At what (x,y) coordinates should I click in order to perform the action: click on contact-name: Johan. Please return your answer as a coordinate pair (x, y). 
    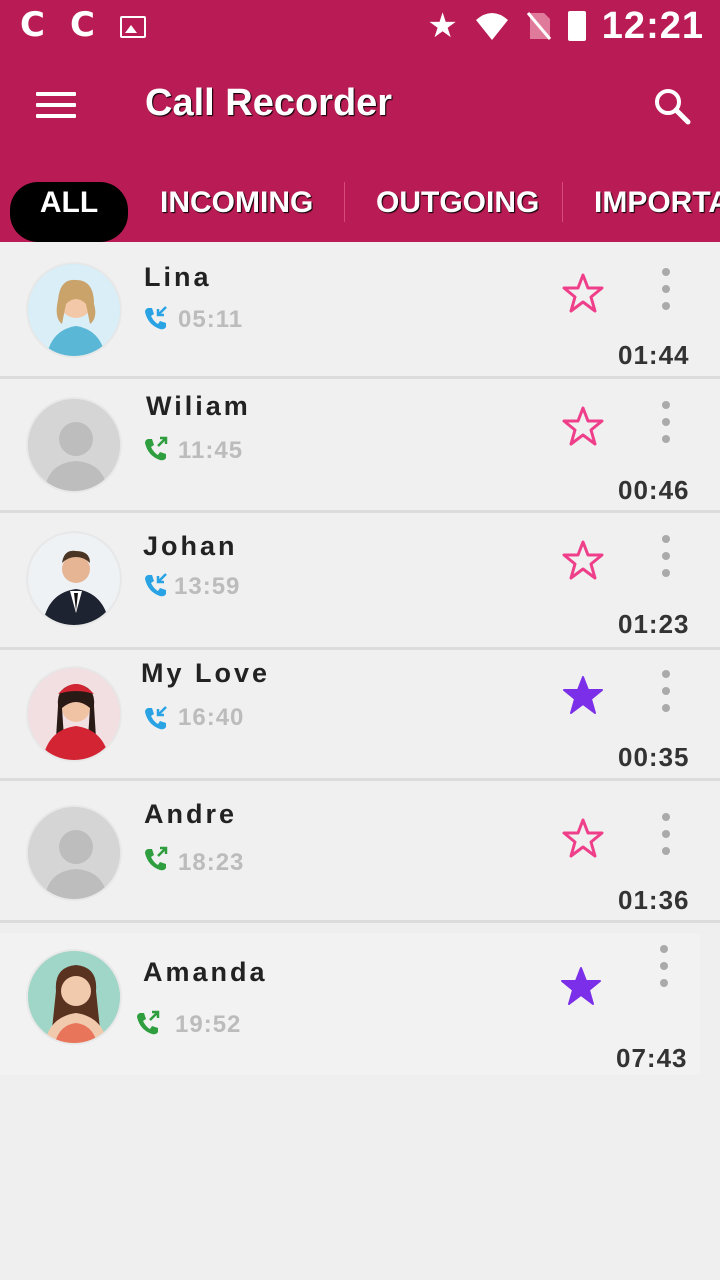
    Looking at the image, I should click on (190, 546).